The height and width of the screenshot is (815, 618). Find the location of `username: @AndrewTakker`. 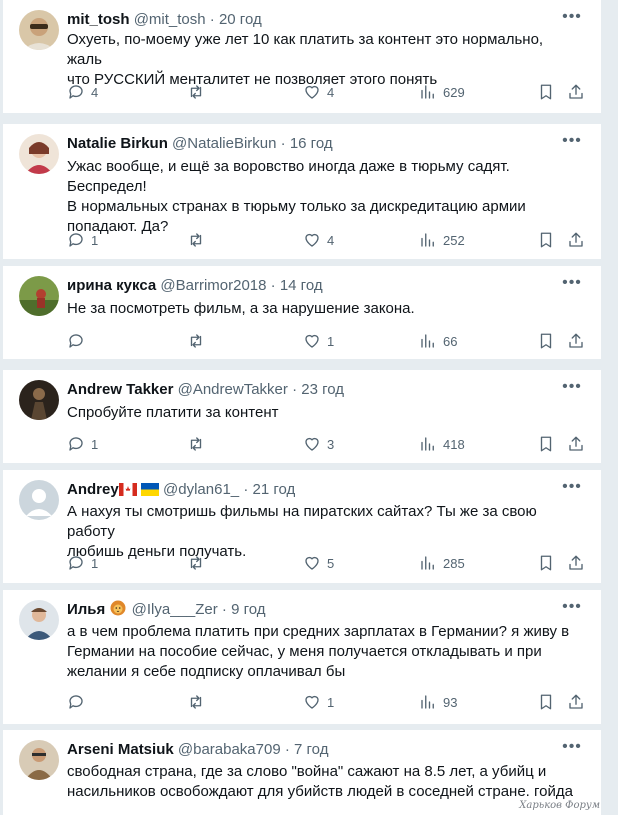

username: @AndrewTakker is located at coordinates (233, 389).